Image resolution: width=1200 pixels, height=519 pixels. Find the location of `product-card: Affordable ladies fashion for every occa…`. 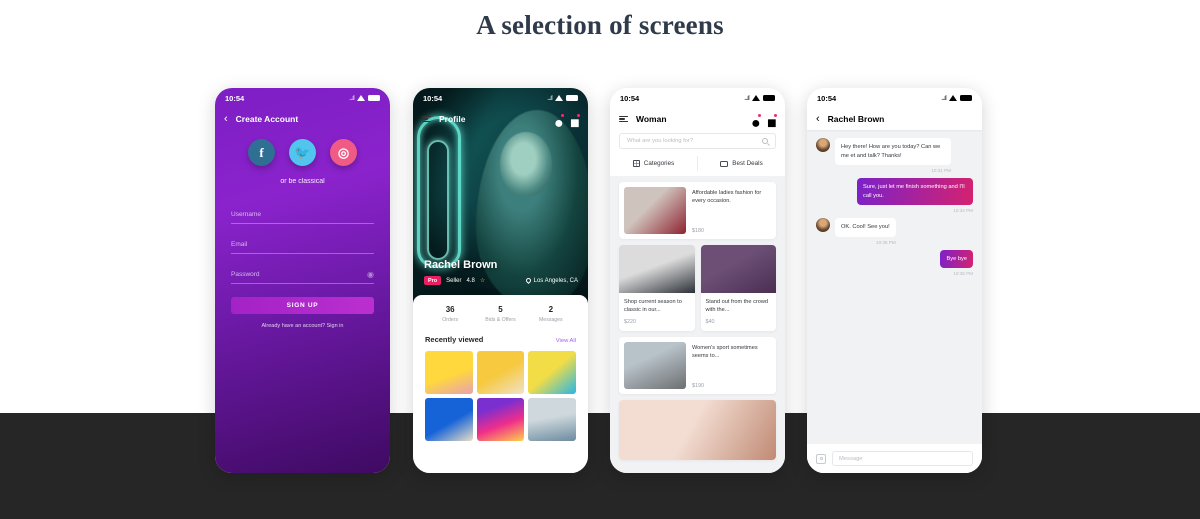

product-card: Affordable ladies fashion for every occa… is located at coordinates (697, 210).